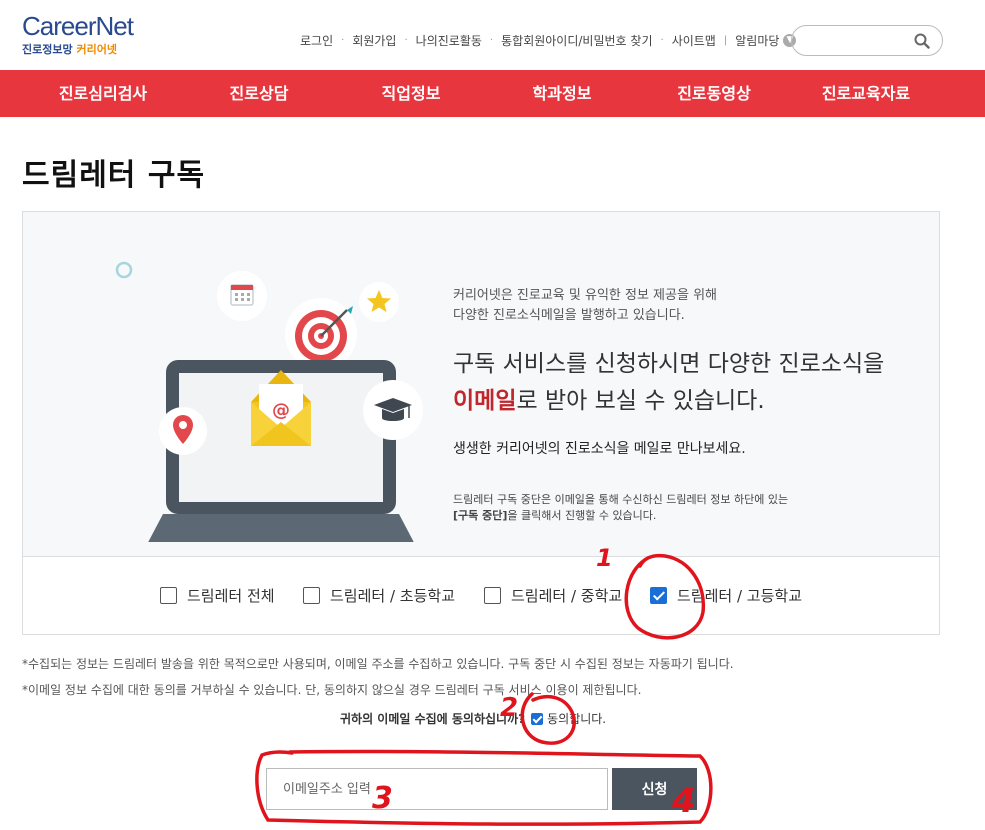  I want to click on laptop-email-illustration: @, so click(269, 401).